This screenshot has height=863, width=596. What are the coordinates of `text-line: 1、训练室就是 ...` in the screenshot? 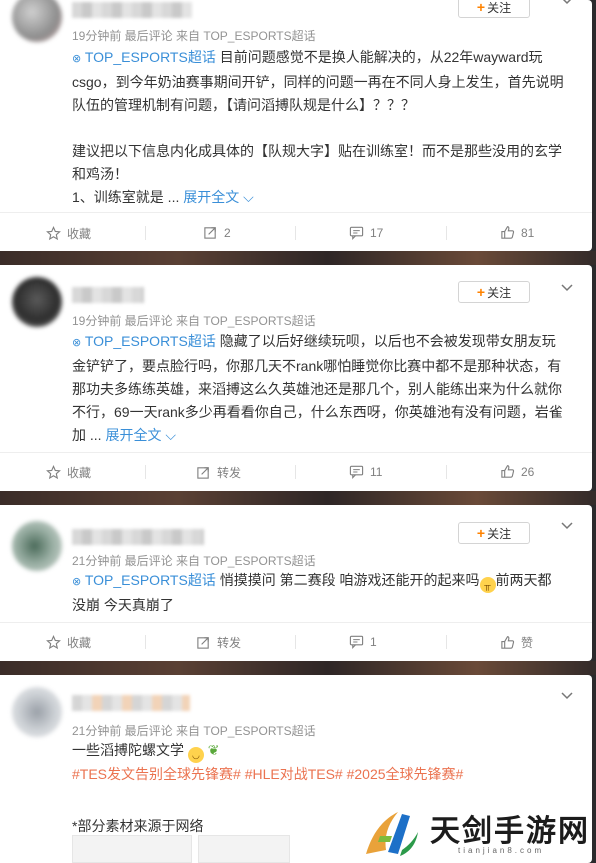 It's located at (126, 197).